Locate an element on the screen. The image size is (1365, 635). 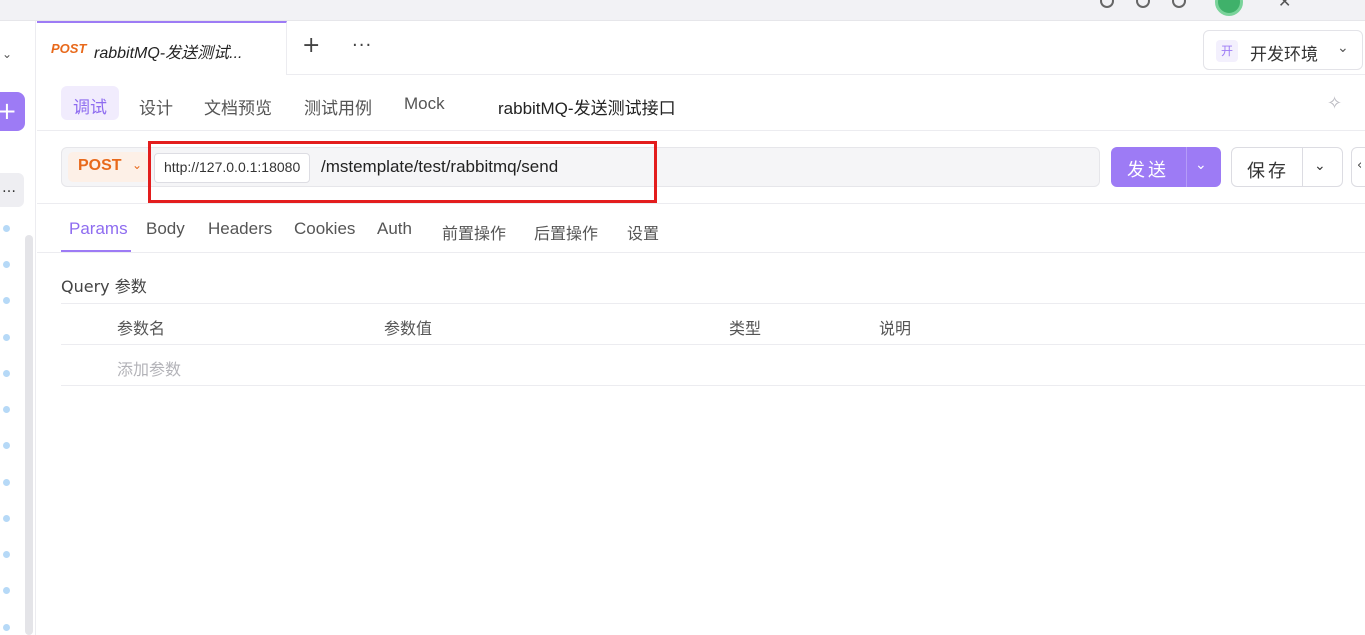
avatar is located at coordinates (1229, 8).